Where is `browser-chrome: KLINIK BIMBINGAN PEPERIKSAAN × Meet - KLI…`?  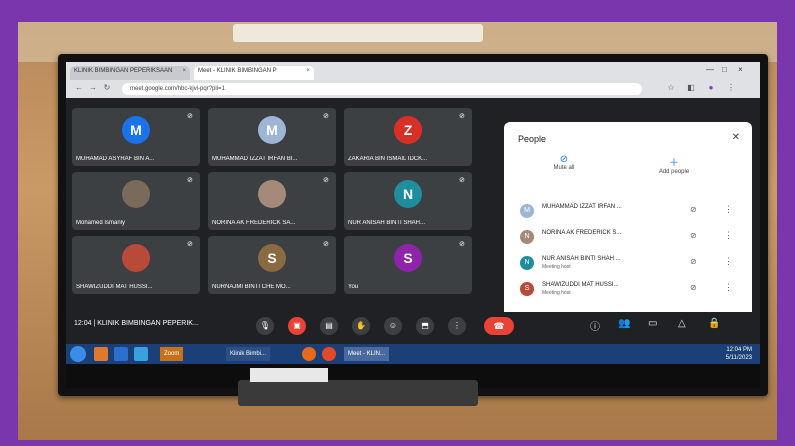 browser-chrome: KLINIK BIMBINGAN PEPERIKSAAN × Meet - KLI… is located at coordinates (413, 80).